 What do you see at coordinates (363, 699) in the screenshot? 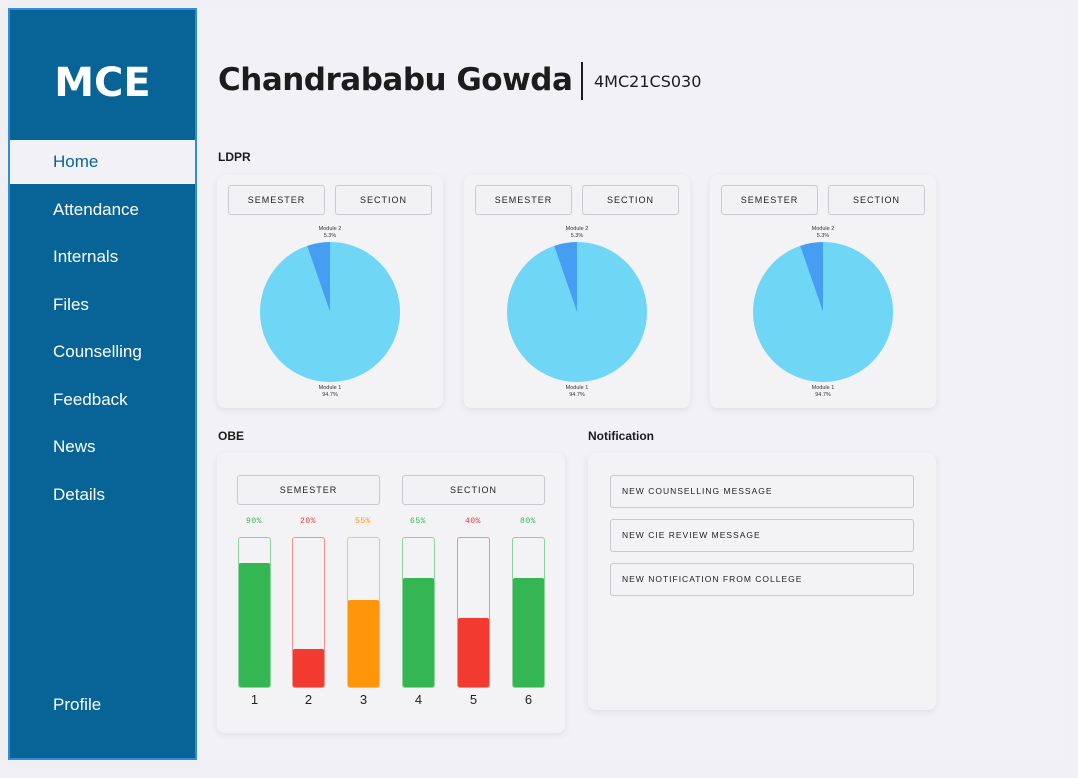
I see `obe-bar-label: 3` at bounding box center [363, 699].